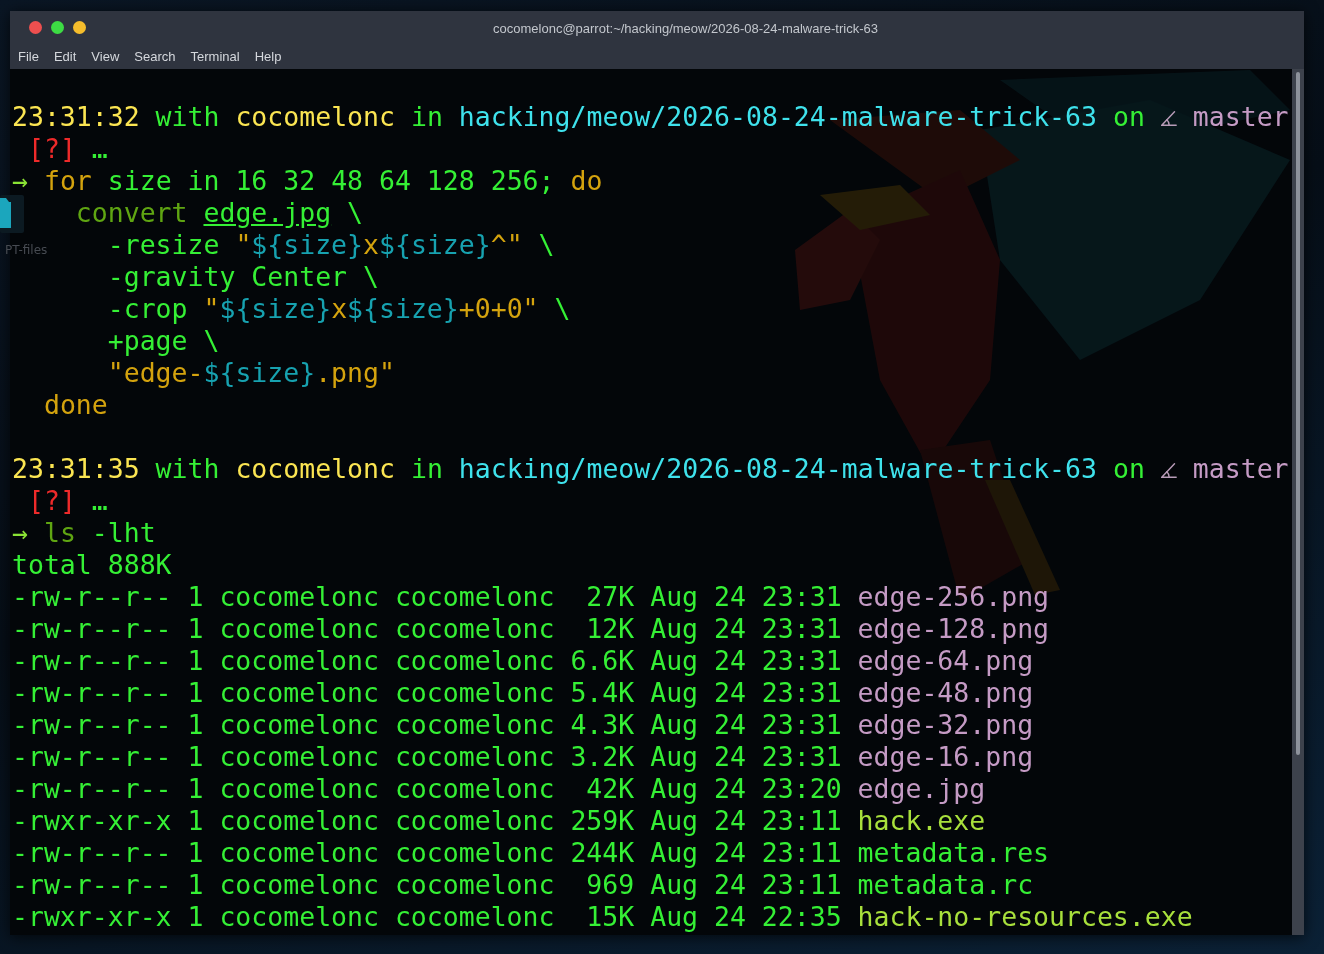 The image size is (1324, 954). What do you see at coordinates (578, 116) in the screenshot?
I see `prompt-info: 23:31:32 with cocomelonc in hacking/meow/2026-08-24-malware-trick-63 on` at bounding box center [578, 116].